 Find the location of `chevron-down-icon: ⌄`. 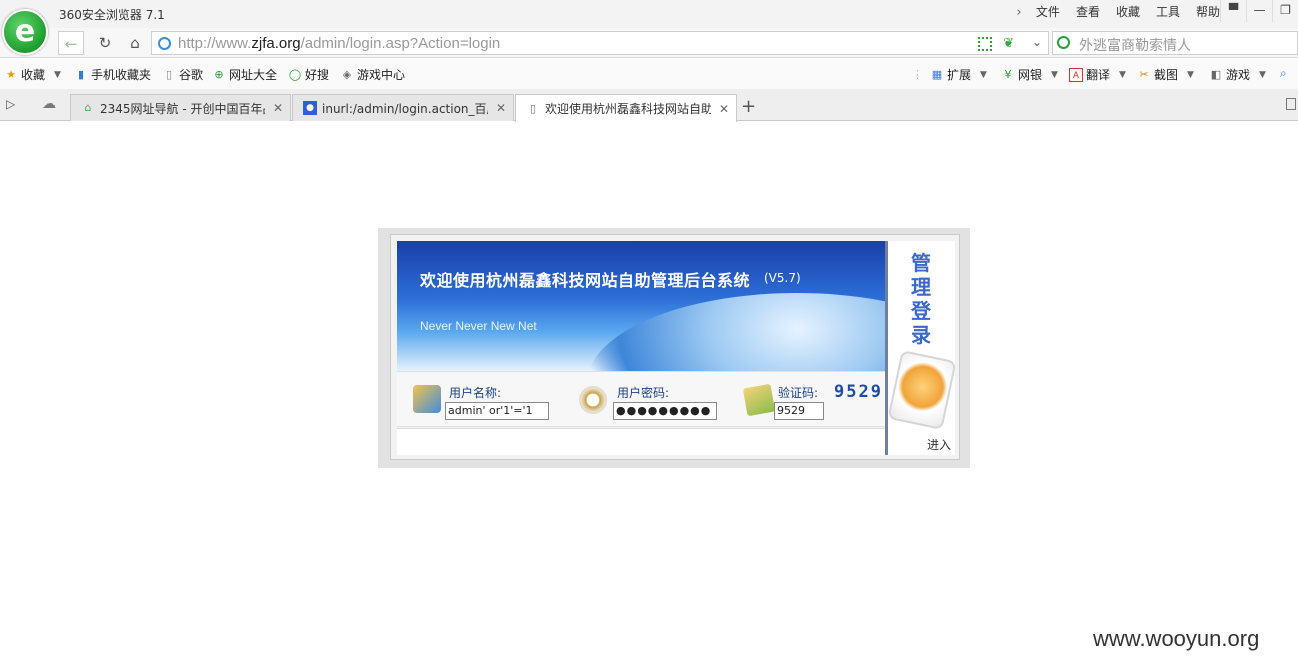

chevron-down-icon: ⌄ is located at coordinates (1037, 42).